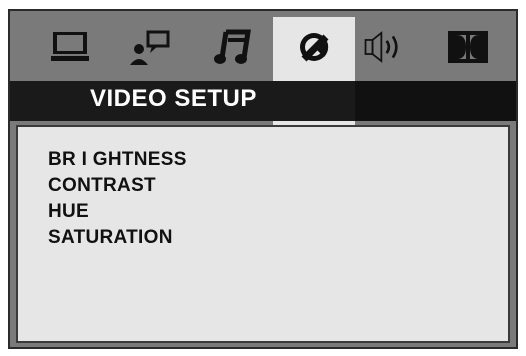 This screenshot has height=356, width=526. What do you see at coordinates (117, 212) in the screenshot?
I see `menu-item-hue: HUE` at bounding box center [117, 212].